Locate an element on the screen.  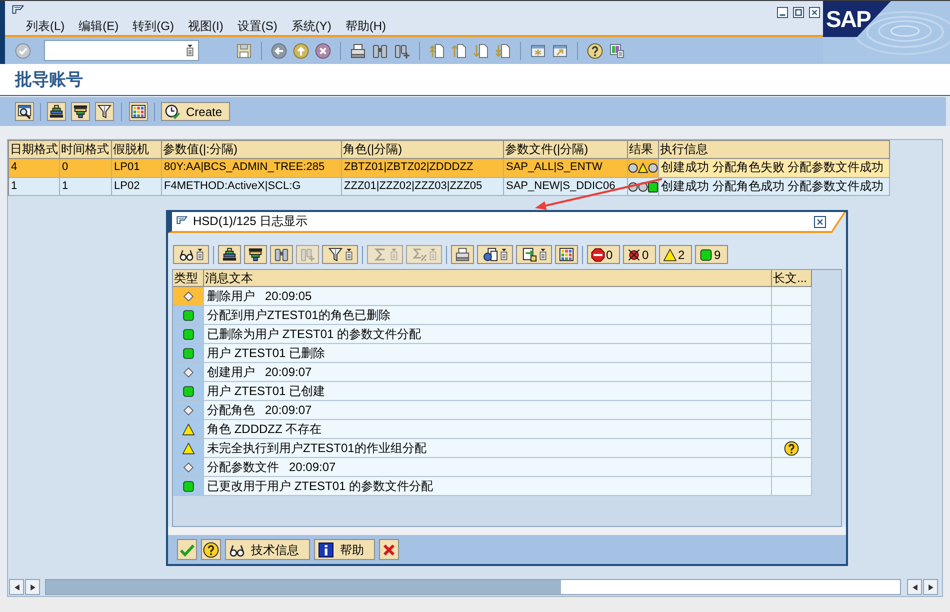
command-field is located at coordinates (121, 50).